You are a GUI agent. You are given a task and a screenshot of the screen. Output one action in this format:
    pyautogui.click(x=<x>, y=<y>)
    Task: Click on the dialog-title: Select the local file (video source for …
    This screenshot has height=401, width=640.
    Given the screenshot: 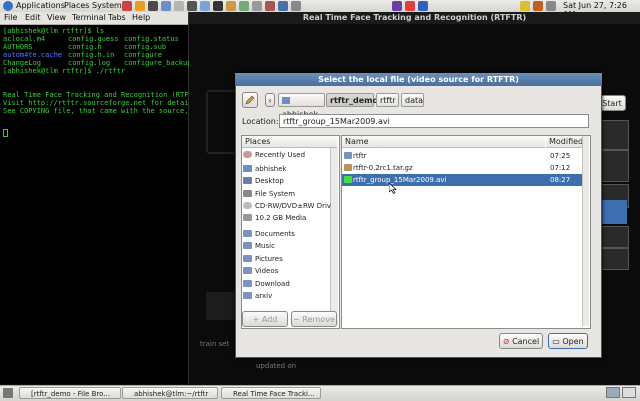 What is the action you would take?
    pyautogui.click(x=418, y=79)
    